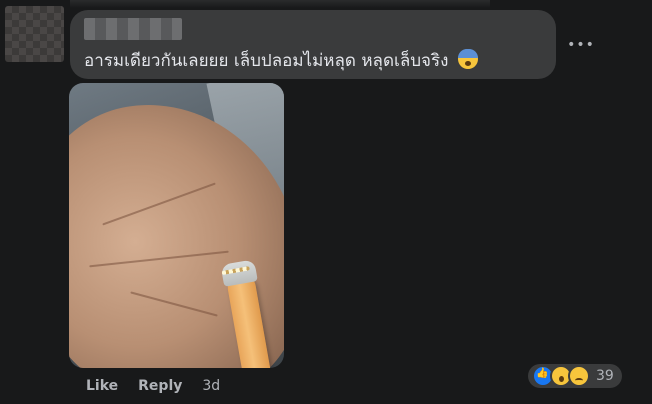 This screenshot has width=652, height=404. What do you see at coordinates (133, 29) in the screenshot?
I see `commenter-name-redacted` at bounding box center [133, 29].